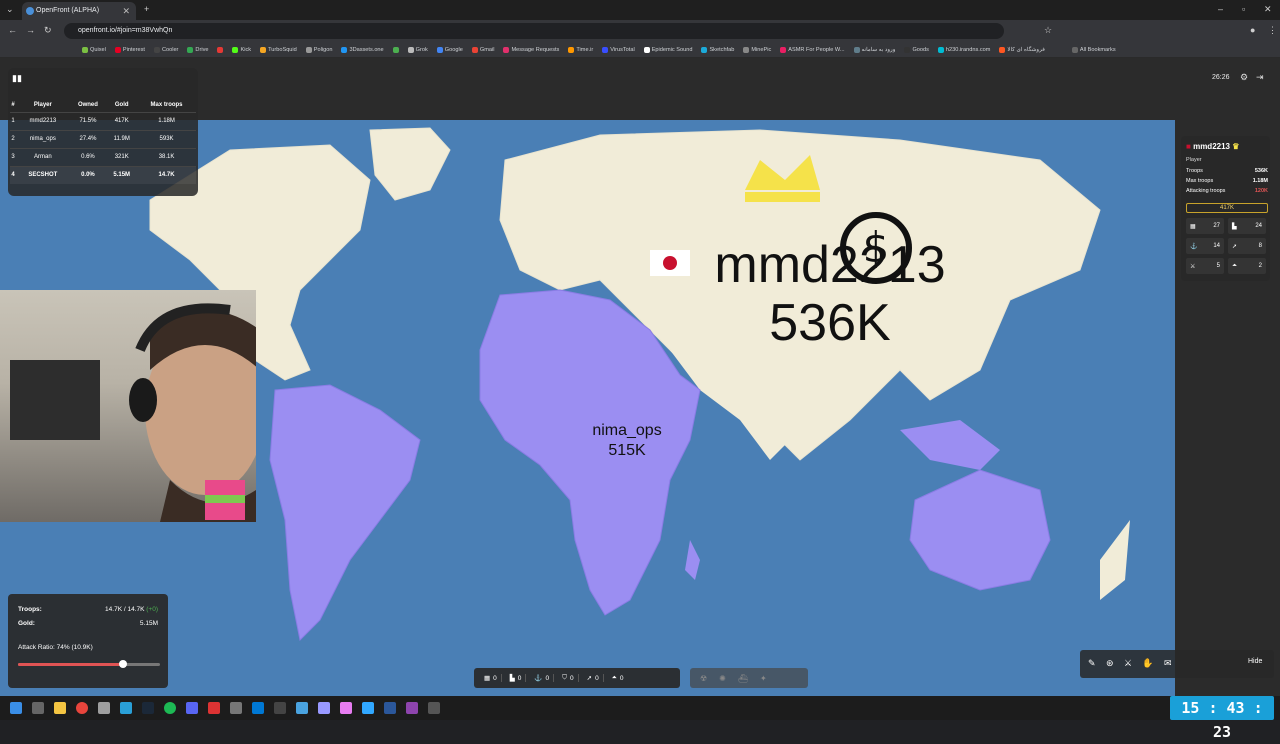 The width and height of the screenshot is (1280, 744). What do you see at coordinates (1093, 49) in the screenshot?
I see `all-bookmarks: All Bookmarks` at bounding box center [1093, 49].